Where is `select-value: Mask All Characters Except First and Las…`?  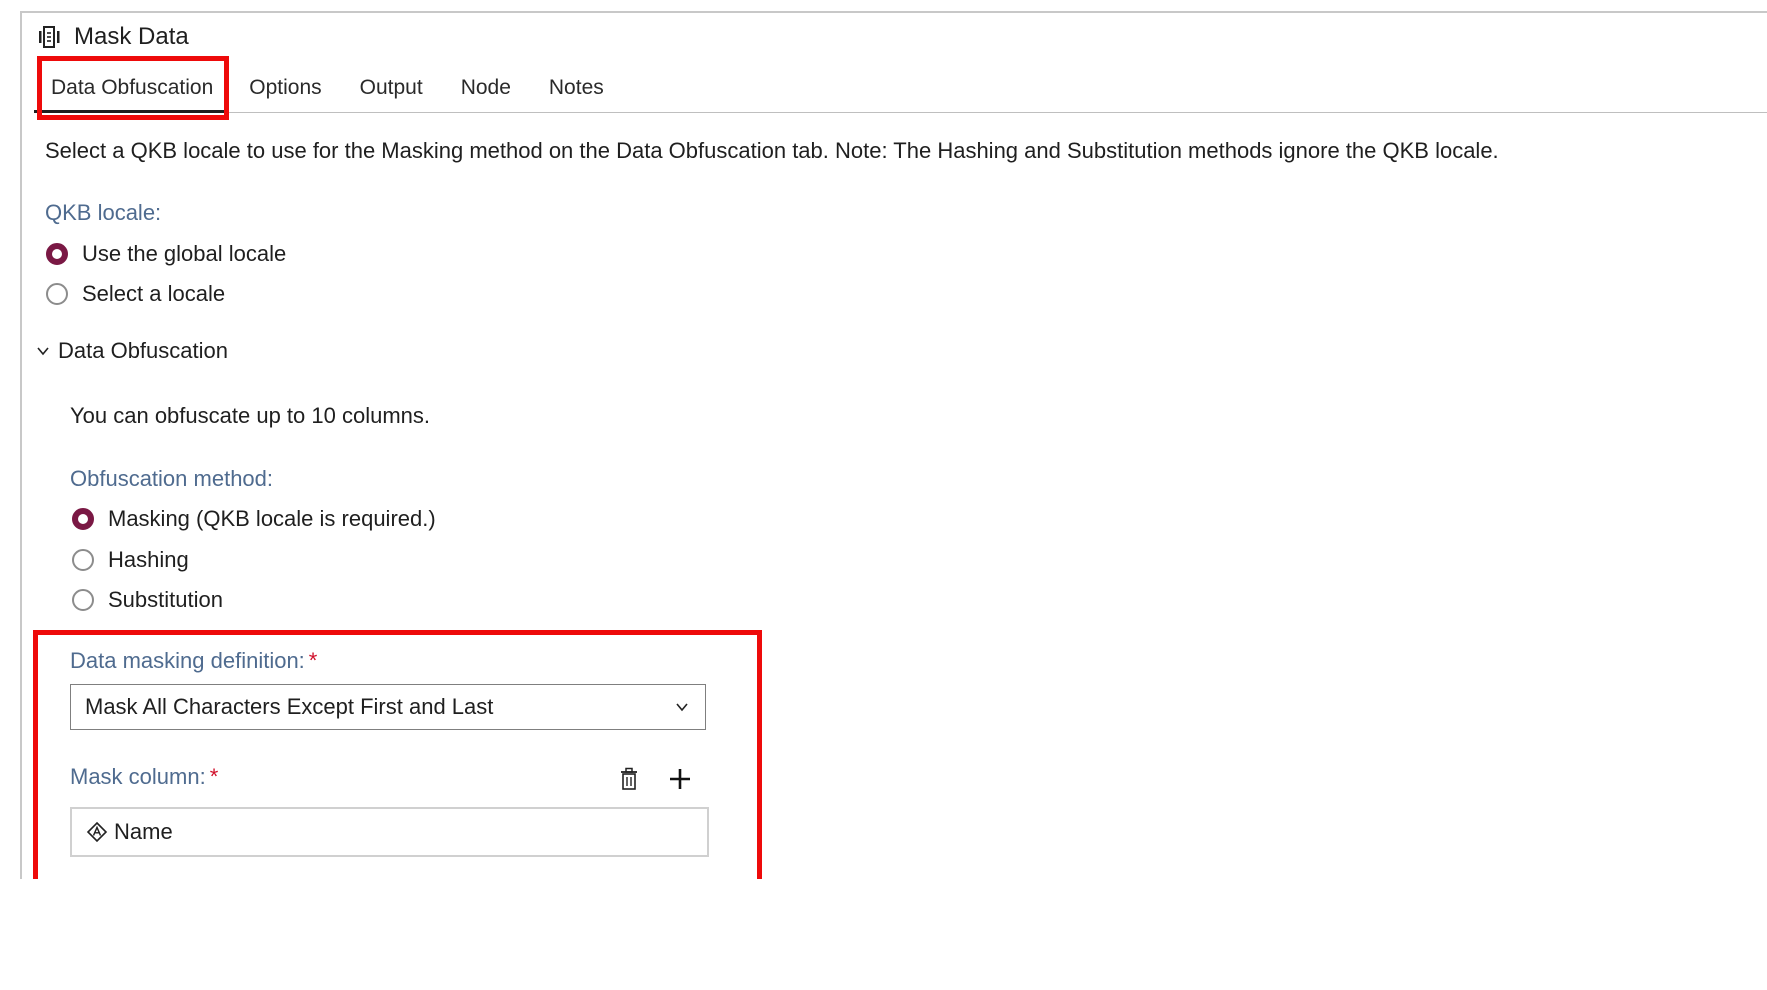
select-value: Mask All Characters Except First and Las… is located at coordinates (289, 706).